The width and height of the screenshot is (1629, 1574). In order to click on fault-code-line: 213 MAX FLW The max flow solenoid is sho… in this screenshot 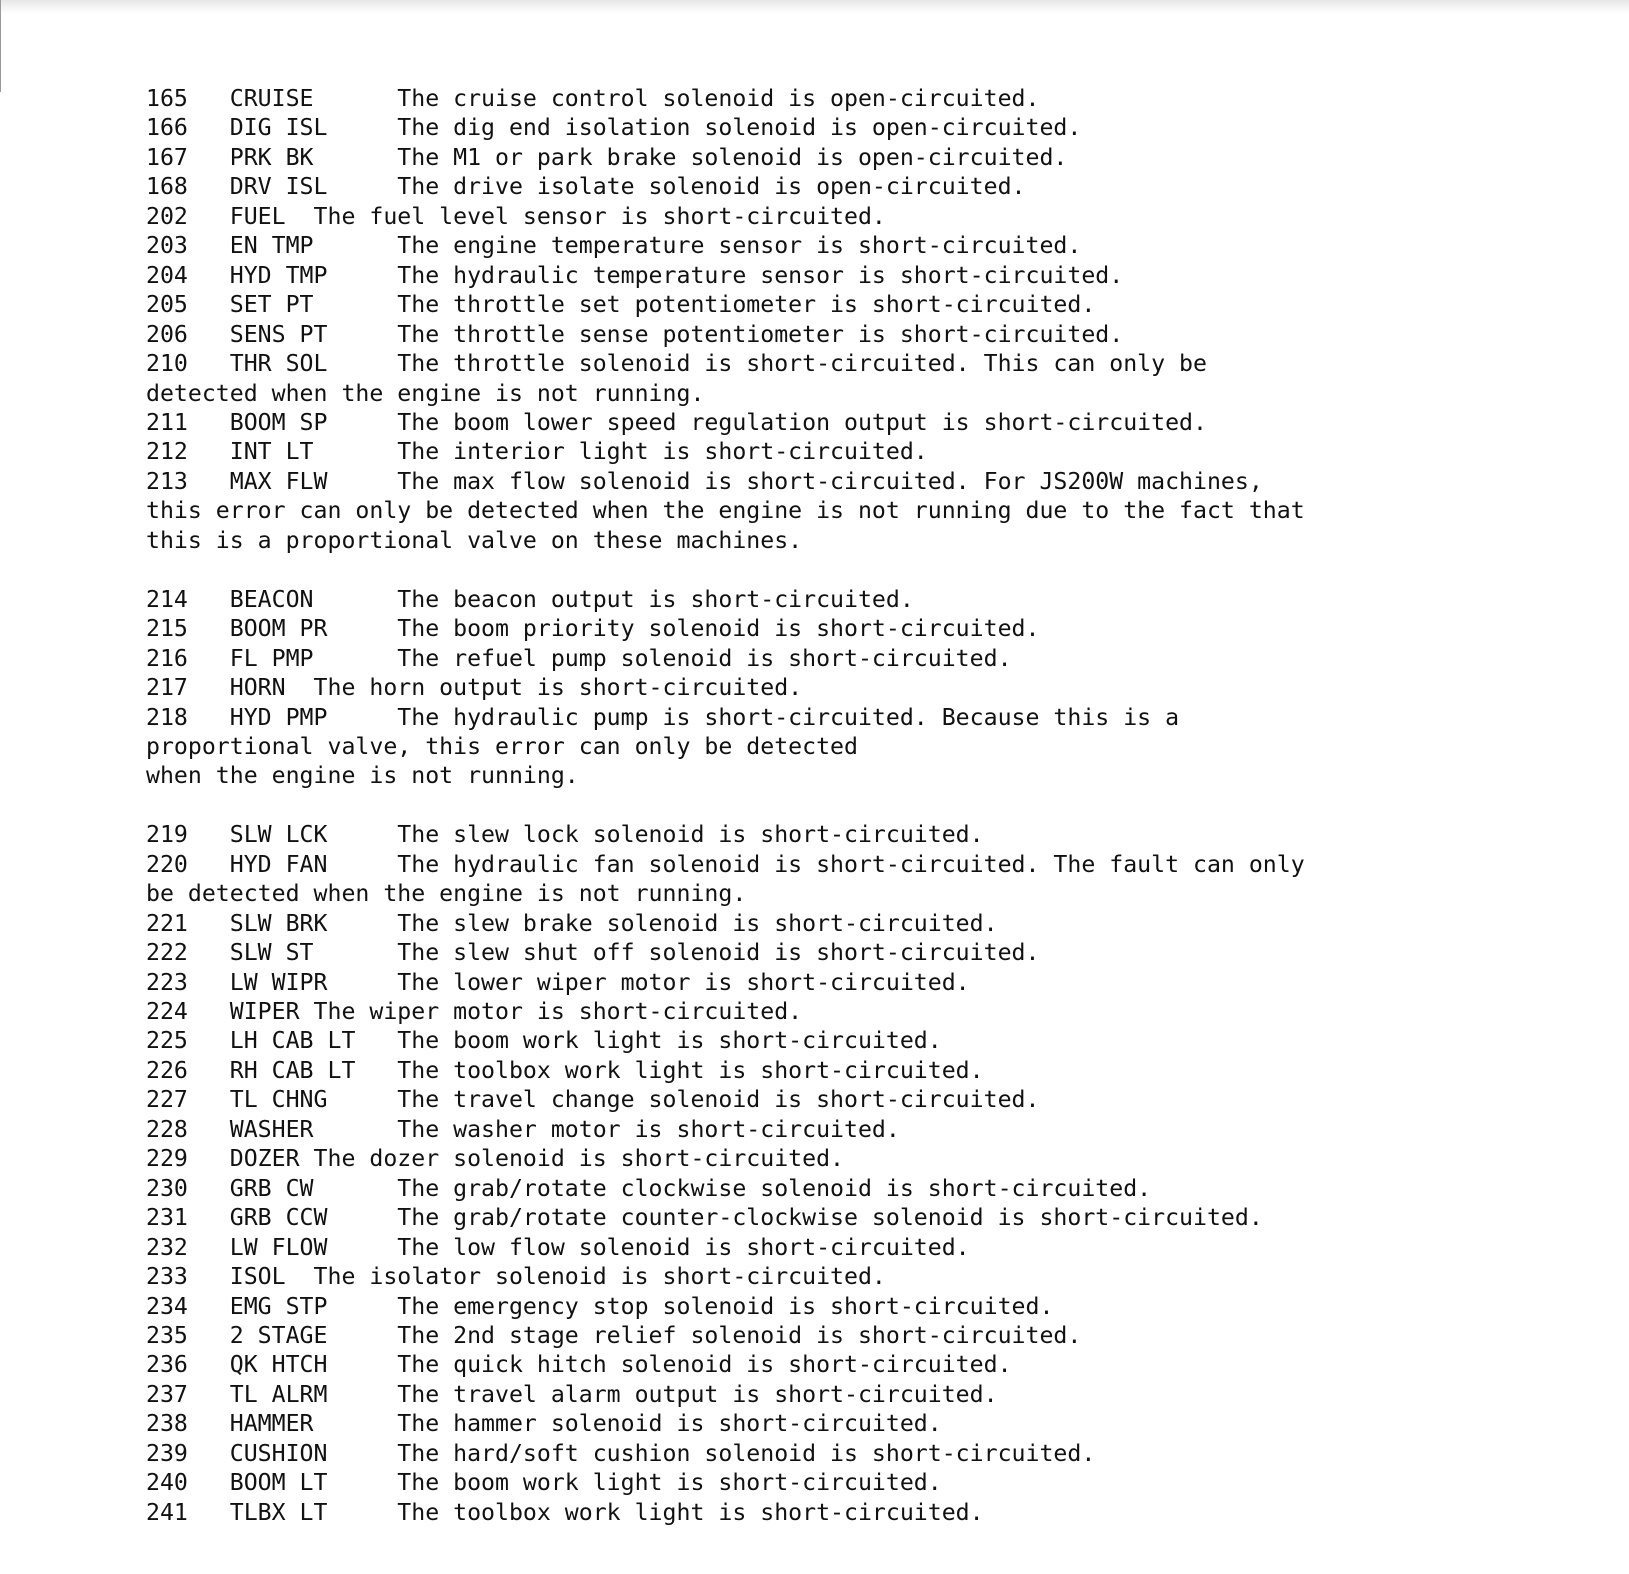, I will do `click(704, 481)`.